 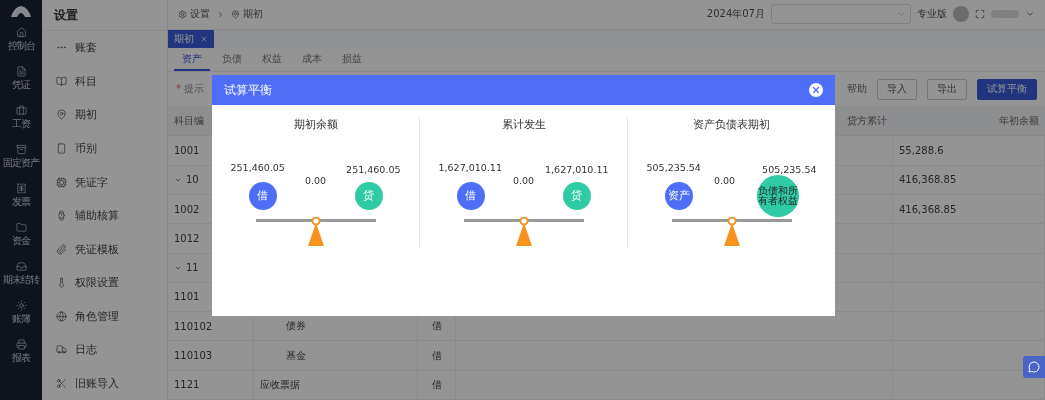 I want to click on debit-amount: 251,460.05, so click(x=257, y=168).